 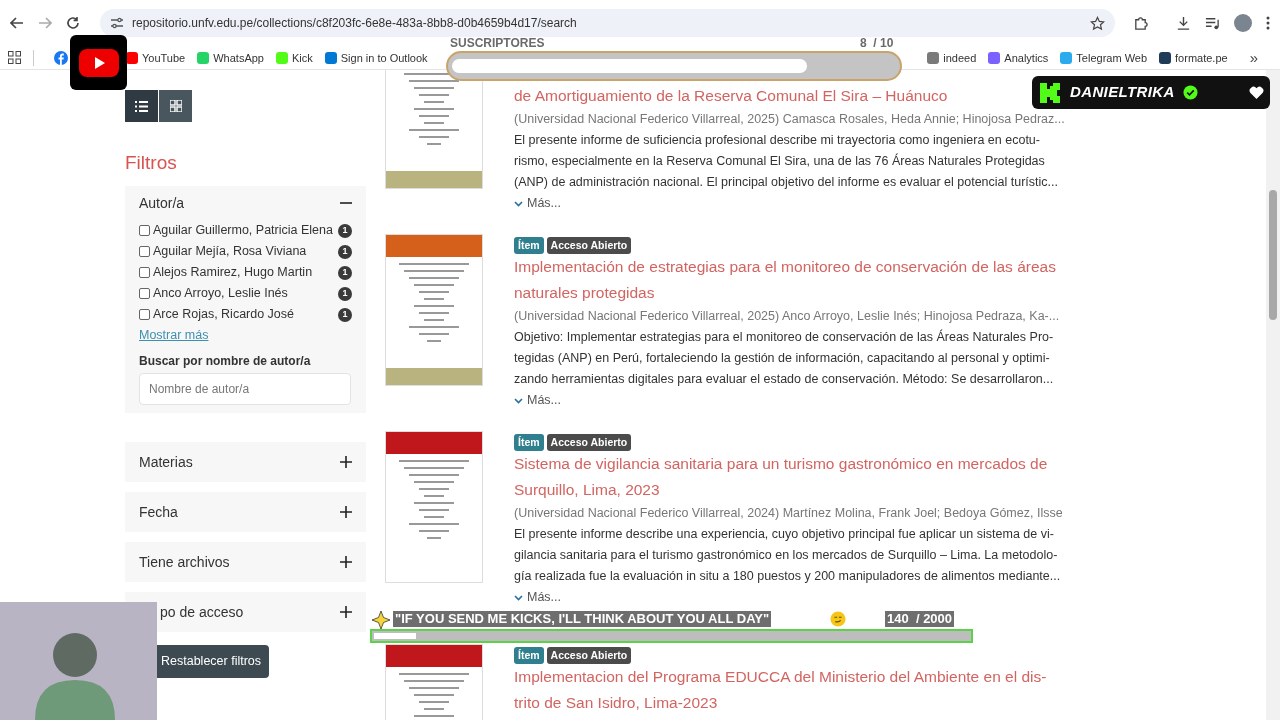 What do you see at coordinates (117, 23) in the screenshot?
I see `tune-icon` at bounding box center [117, 23].